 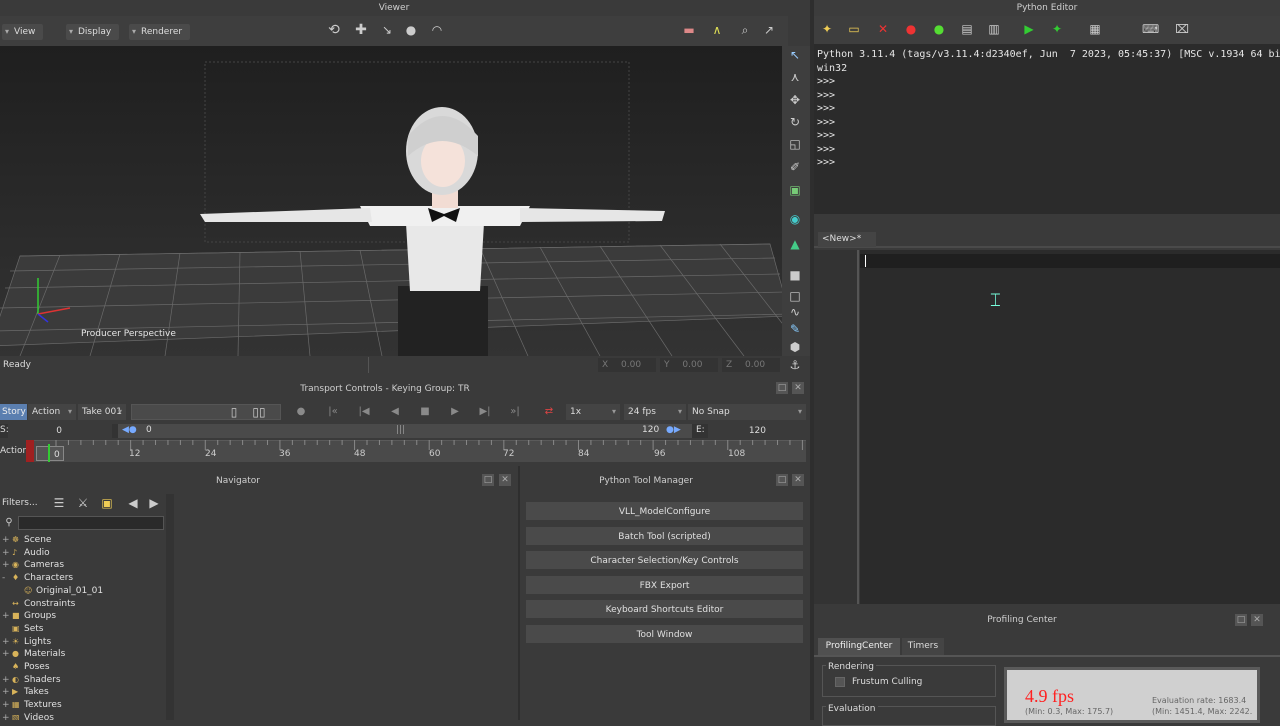 What do you see at coordinates (400, 430) in the screenshot?
I see `range-middle-grip: |||` at bounding box center [400, 430].